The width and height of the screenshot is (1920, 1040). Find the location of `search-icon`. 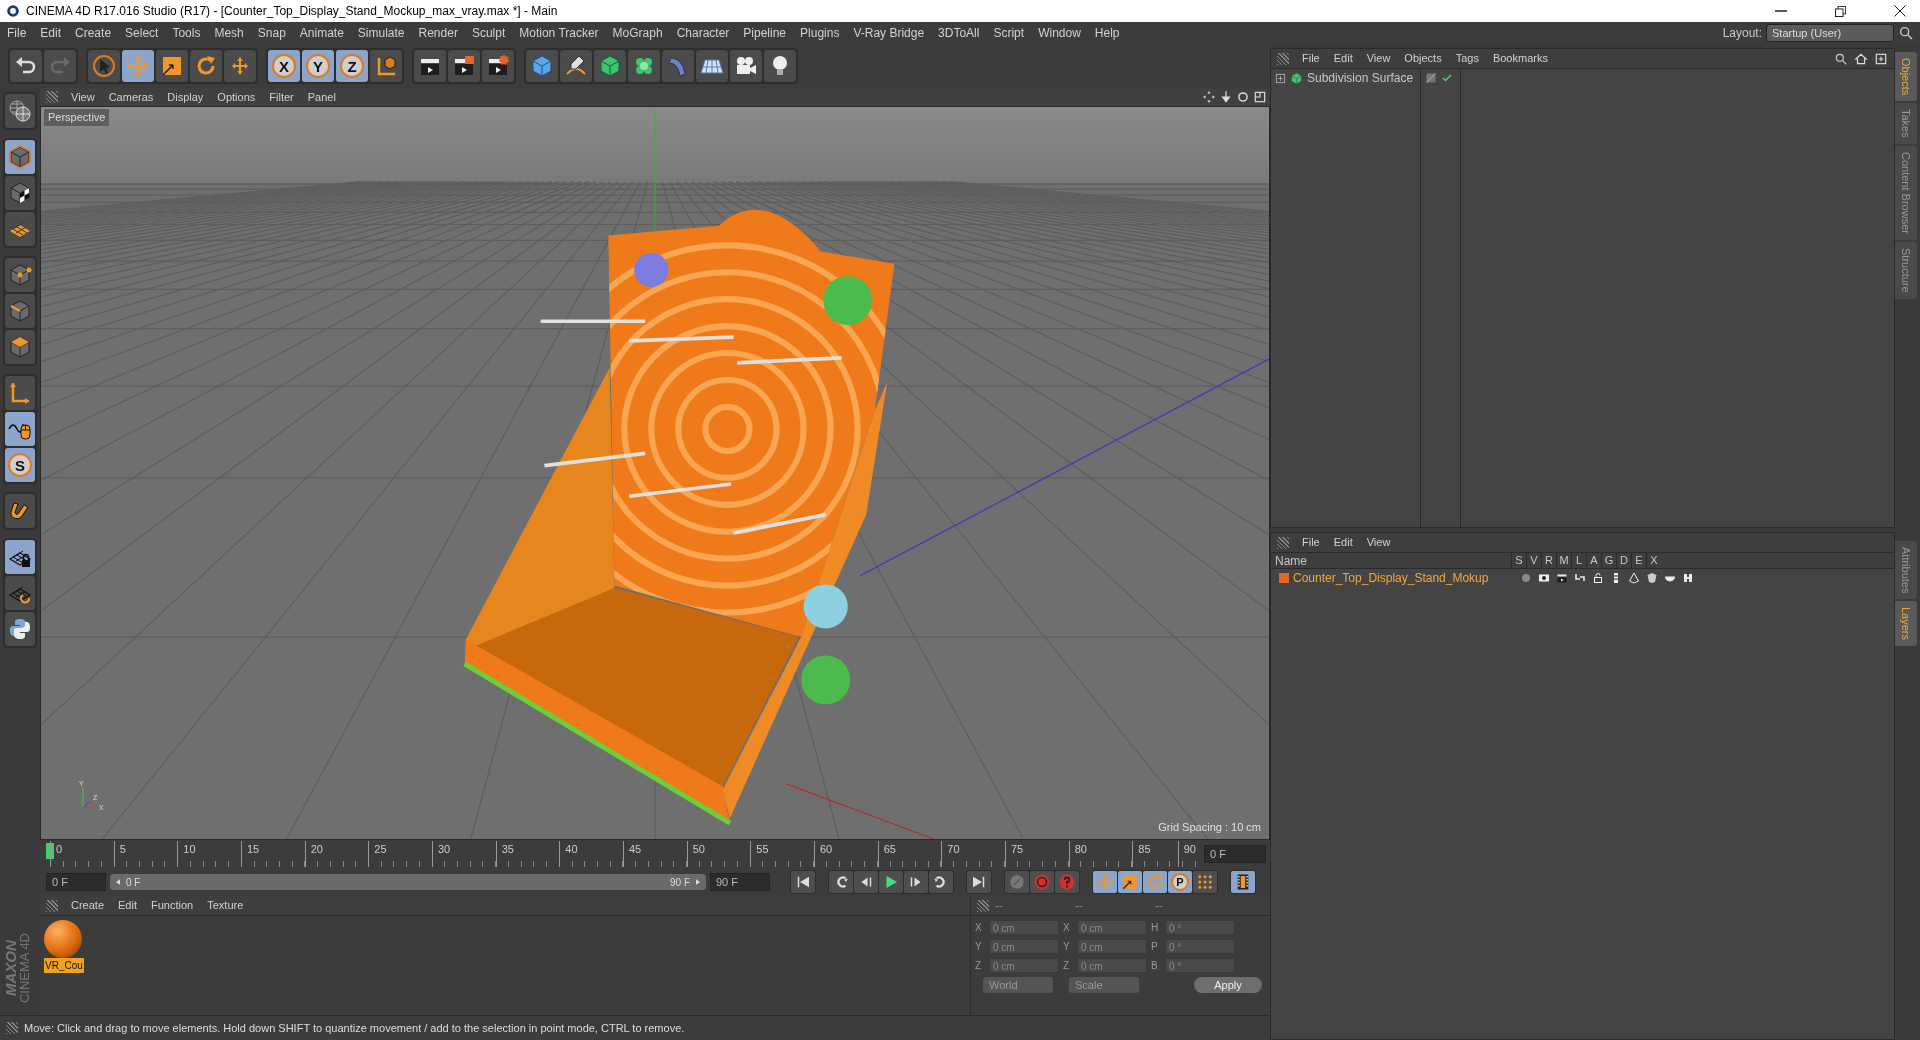

search-icon is located at coordinates (1841, 58).